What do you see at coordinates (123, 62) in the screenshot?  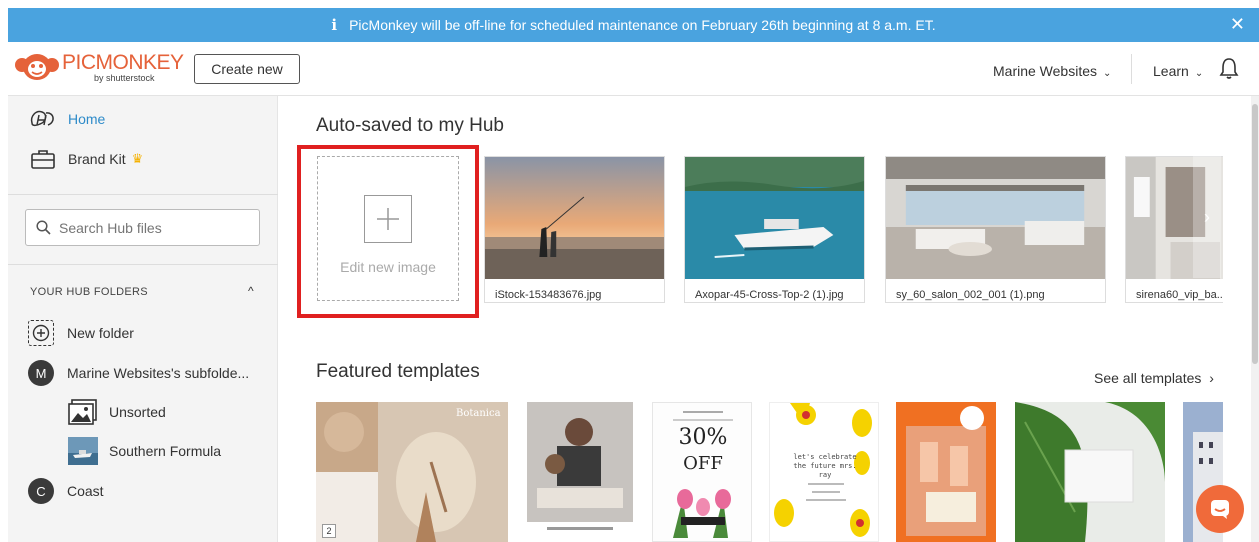 I see `logo-brand: PICMONKEY` at bounding box center [123, 62].